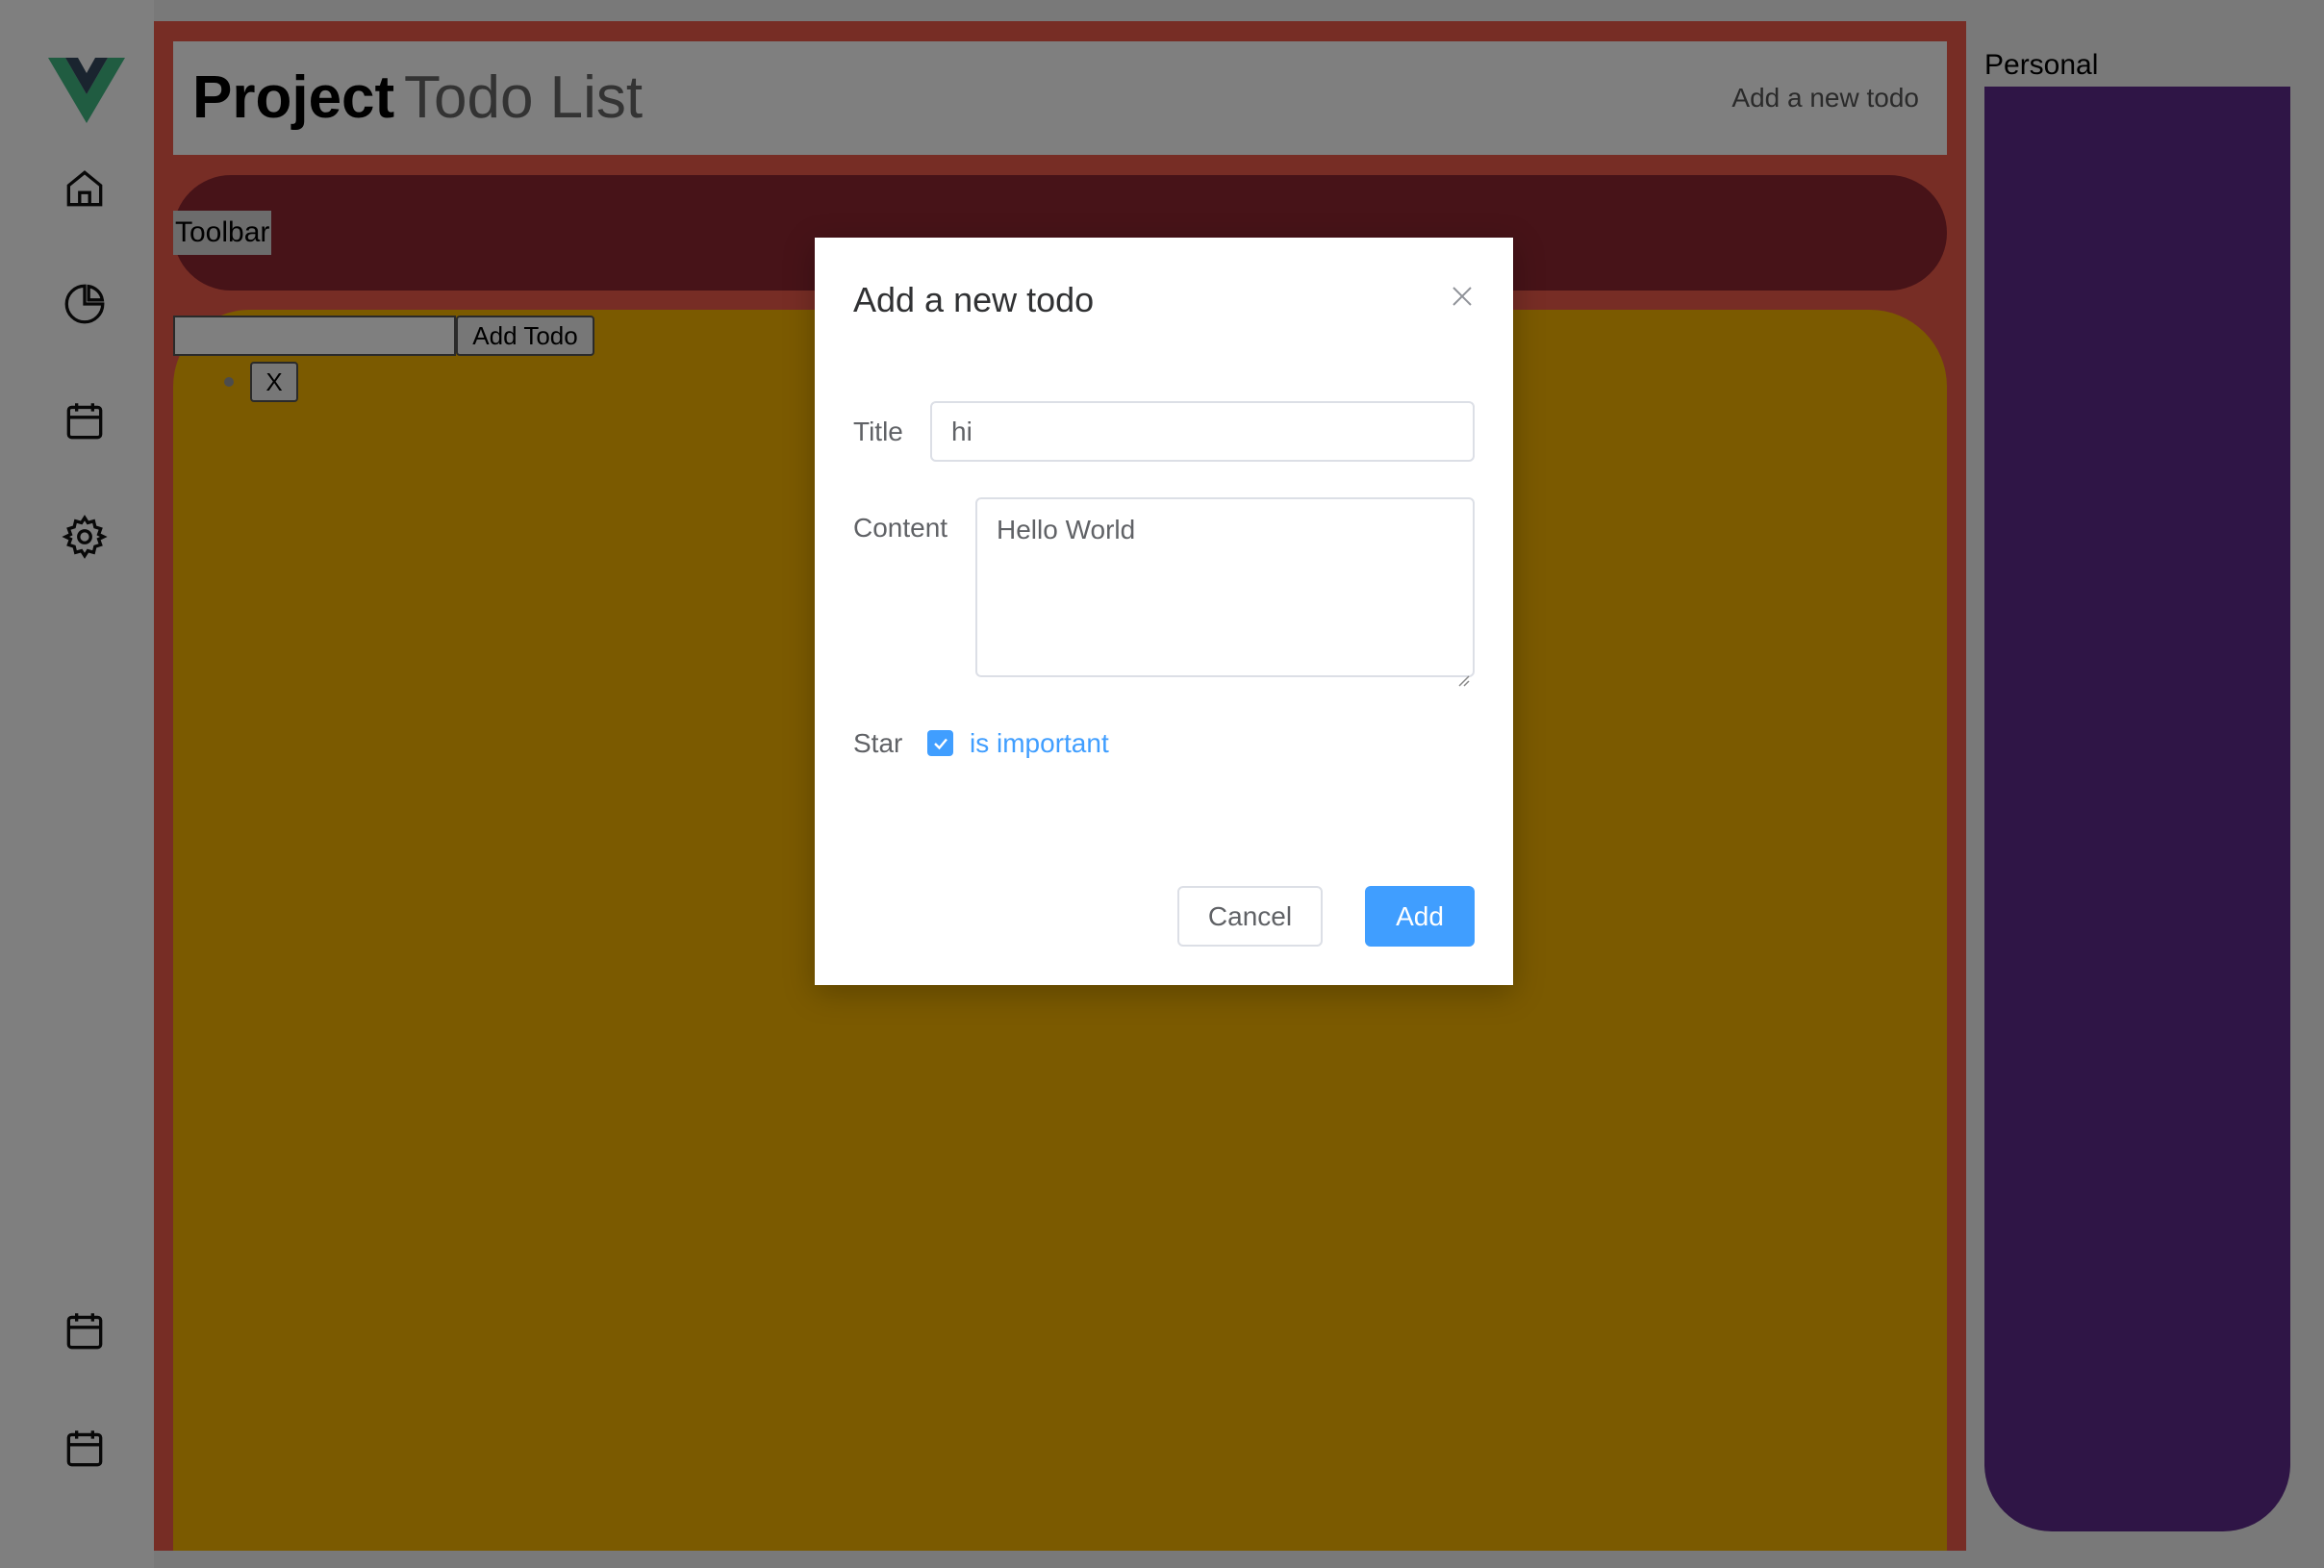 The width and height of the screenshot is (2324, 1568). Describe the element at coordinates (878, 431) in the screenshot. I see `title-label: Title` at that location.